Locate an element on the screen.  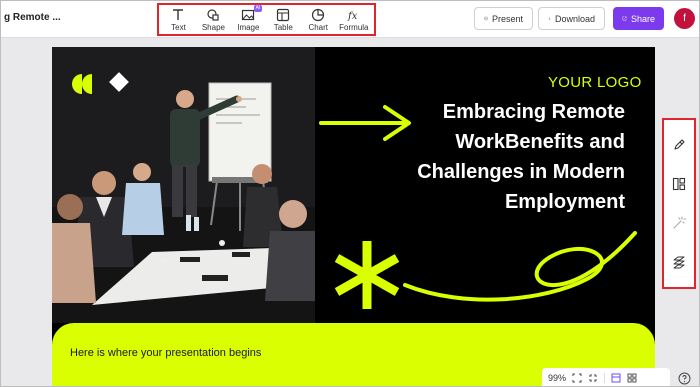
edit-tool is located at coordinates (679, 145).